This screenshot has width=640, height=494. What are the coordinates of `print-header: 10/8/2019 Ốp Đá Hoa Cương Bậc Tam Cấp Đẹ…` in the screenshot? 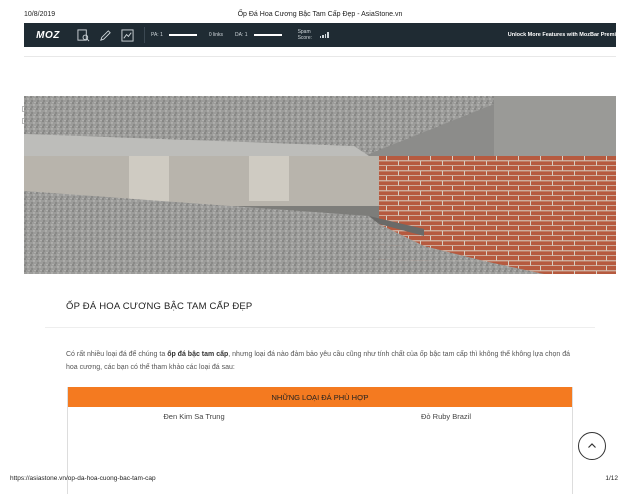 It's located at (320, 11).